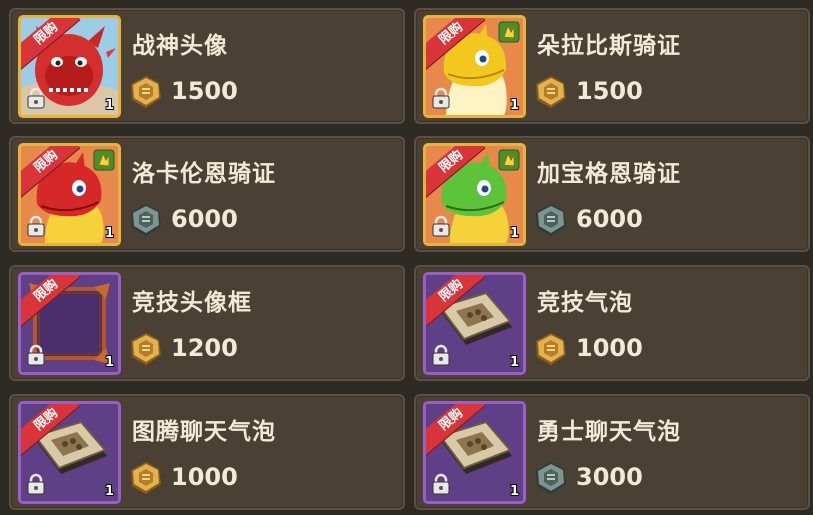 The image size is (813, 515). What do you see at coordinates (609, 174) in the screenshot?
I see `item-name: 加宝格恩骑证` at bounding box center [609, 174].